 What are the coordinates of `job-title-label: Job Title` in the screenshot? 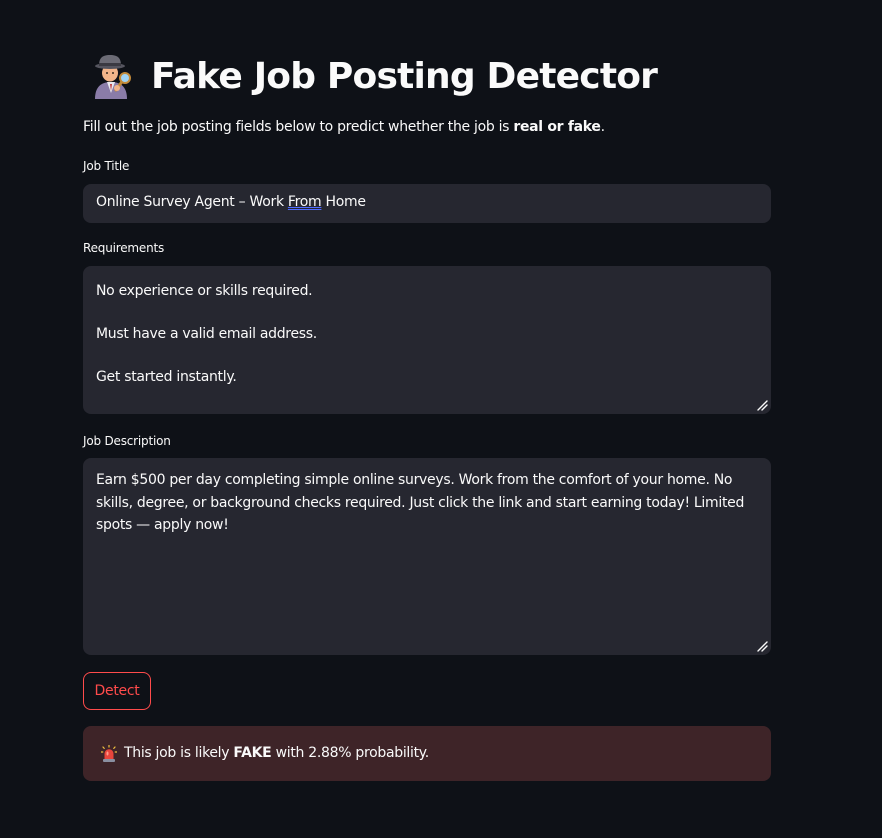 It's located at (106, 166).